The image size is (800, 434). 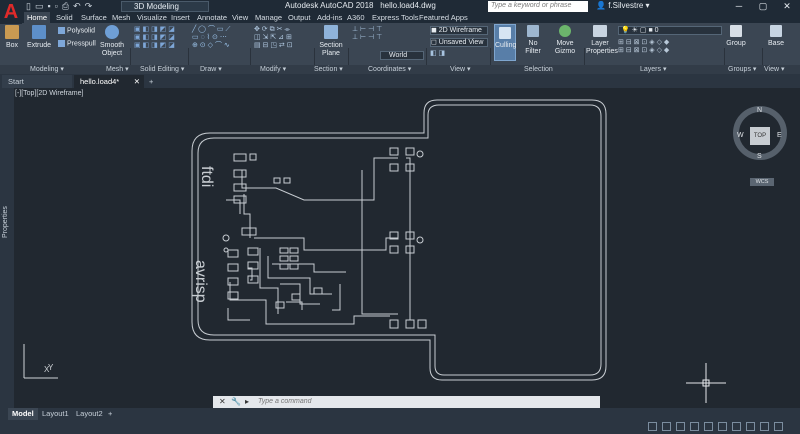 I want to click on tab-home: Home, so click(x=37, y=17).